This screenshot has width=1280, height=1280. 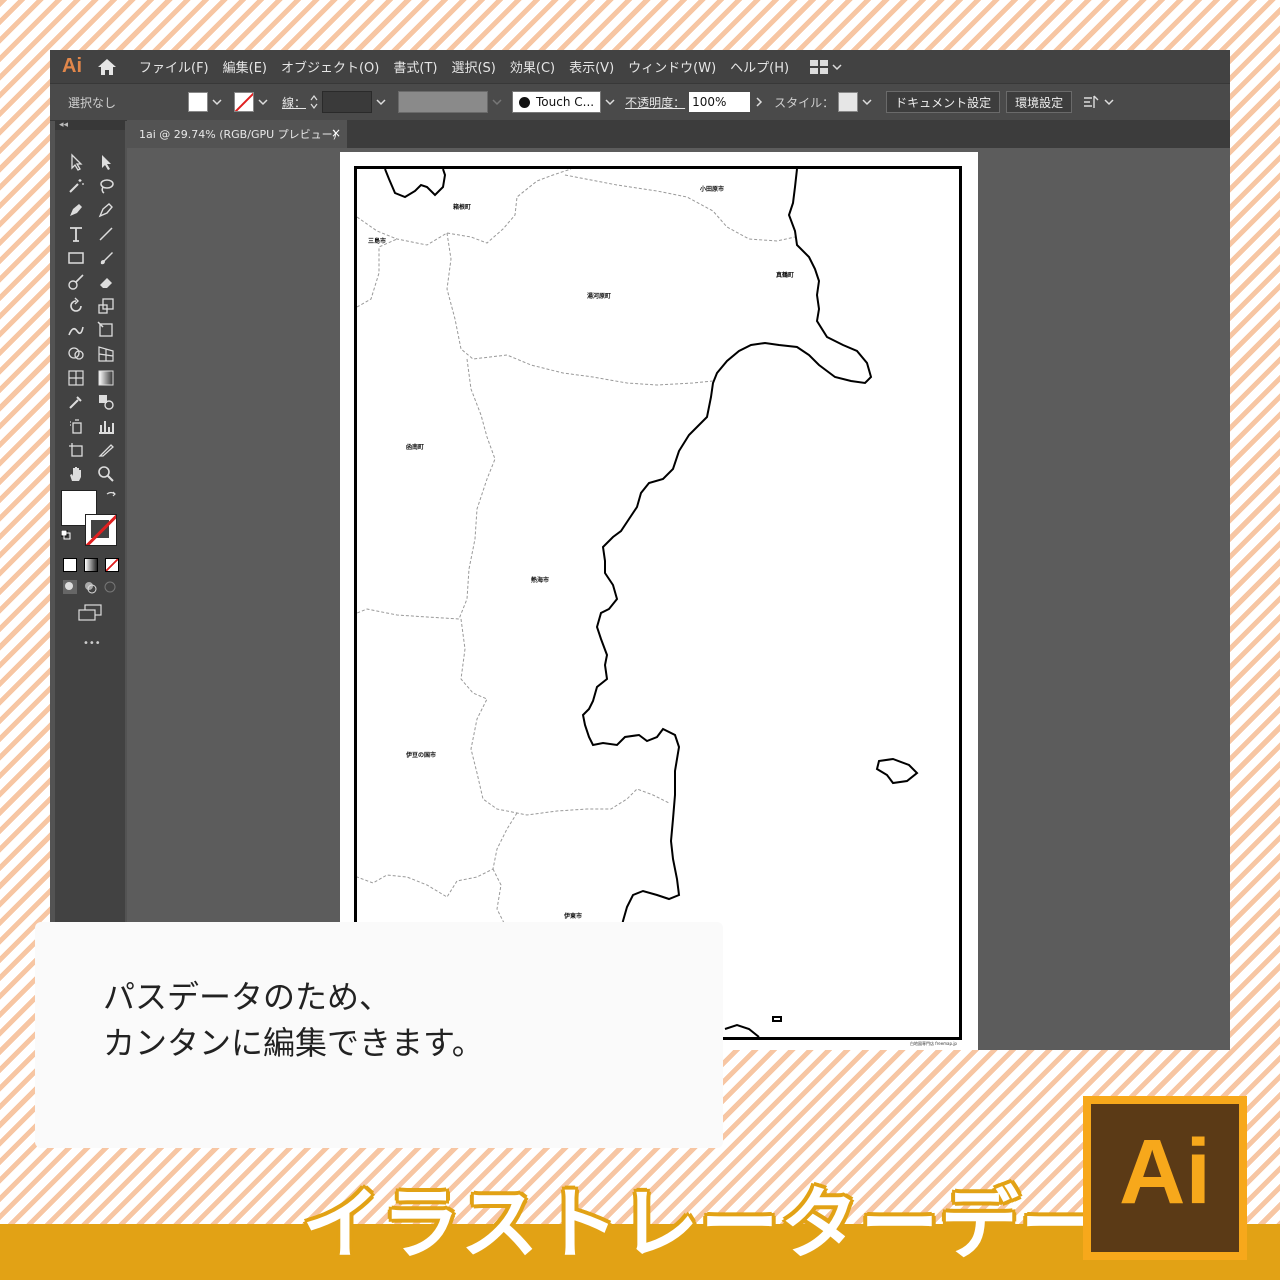 What do you see at coordinates (90, 125) in the screenshot?
I see `collapse-panel-button: ◂◂` at bounding box center [90, 125].